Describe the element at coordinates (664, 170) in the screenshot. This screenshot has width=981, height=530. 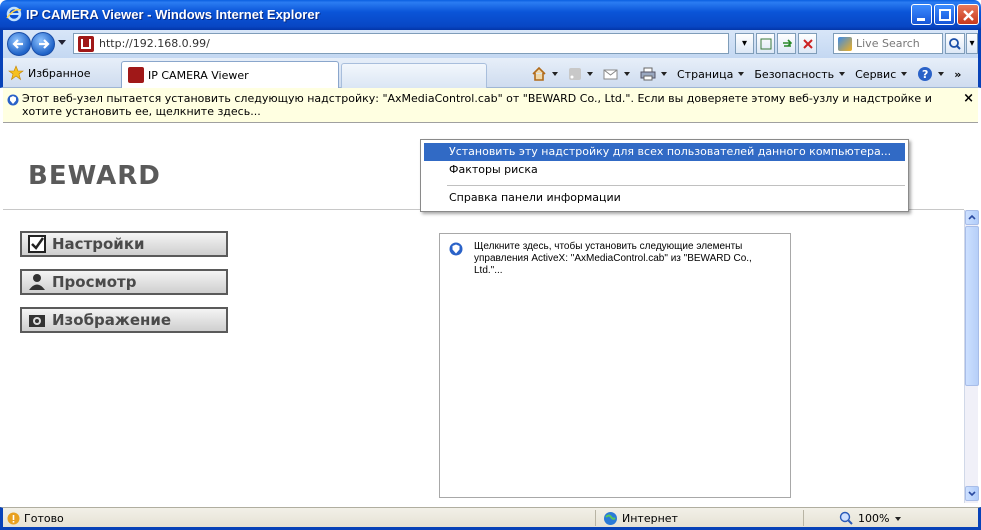
I see `menu-item-risk-factors: Факторы риска` at that location.